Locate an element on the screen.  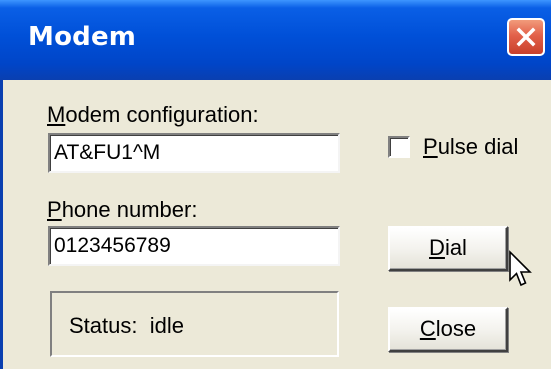
window-title: Modem is located at coordinates (82, 37).